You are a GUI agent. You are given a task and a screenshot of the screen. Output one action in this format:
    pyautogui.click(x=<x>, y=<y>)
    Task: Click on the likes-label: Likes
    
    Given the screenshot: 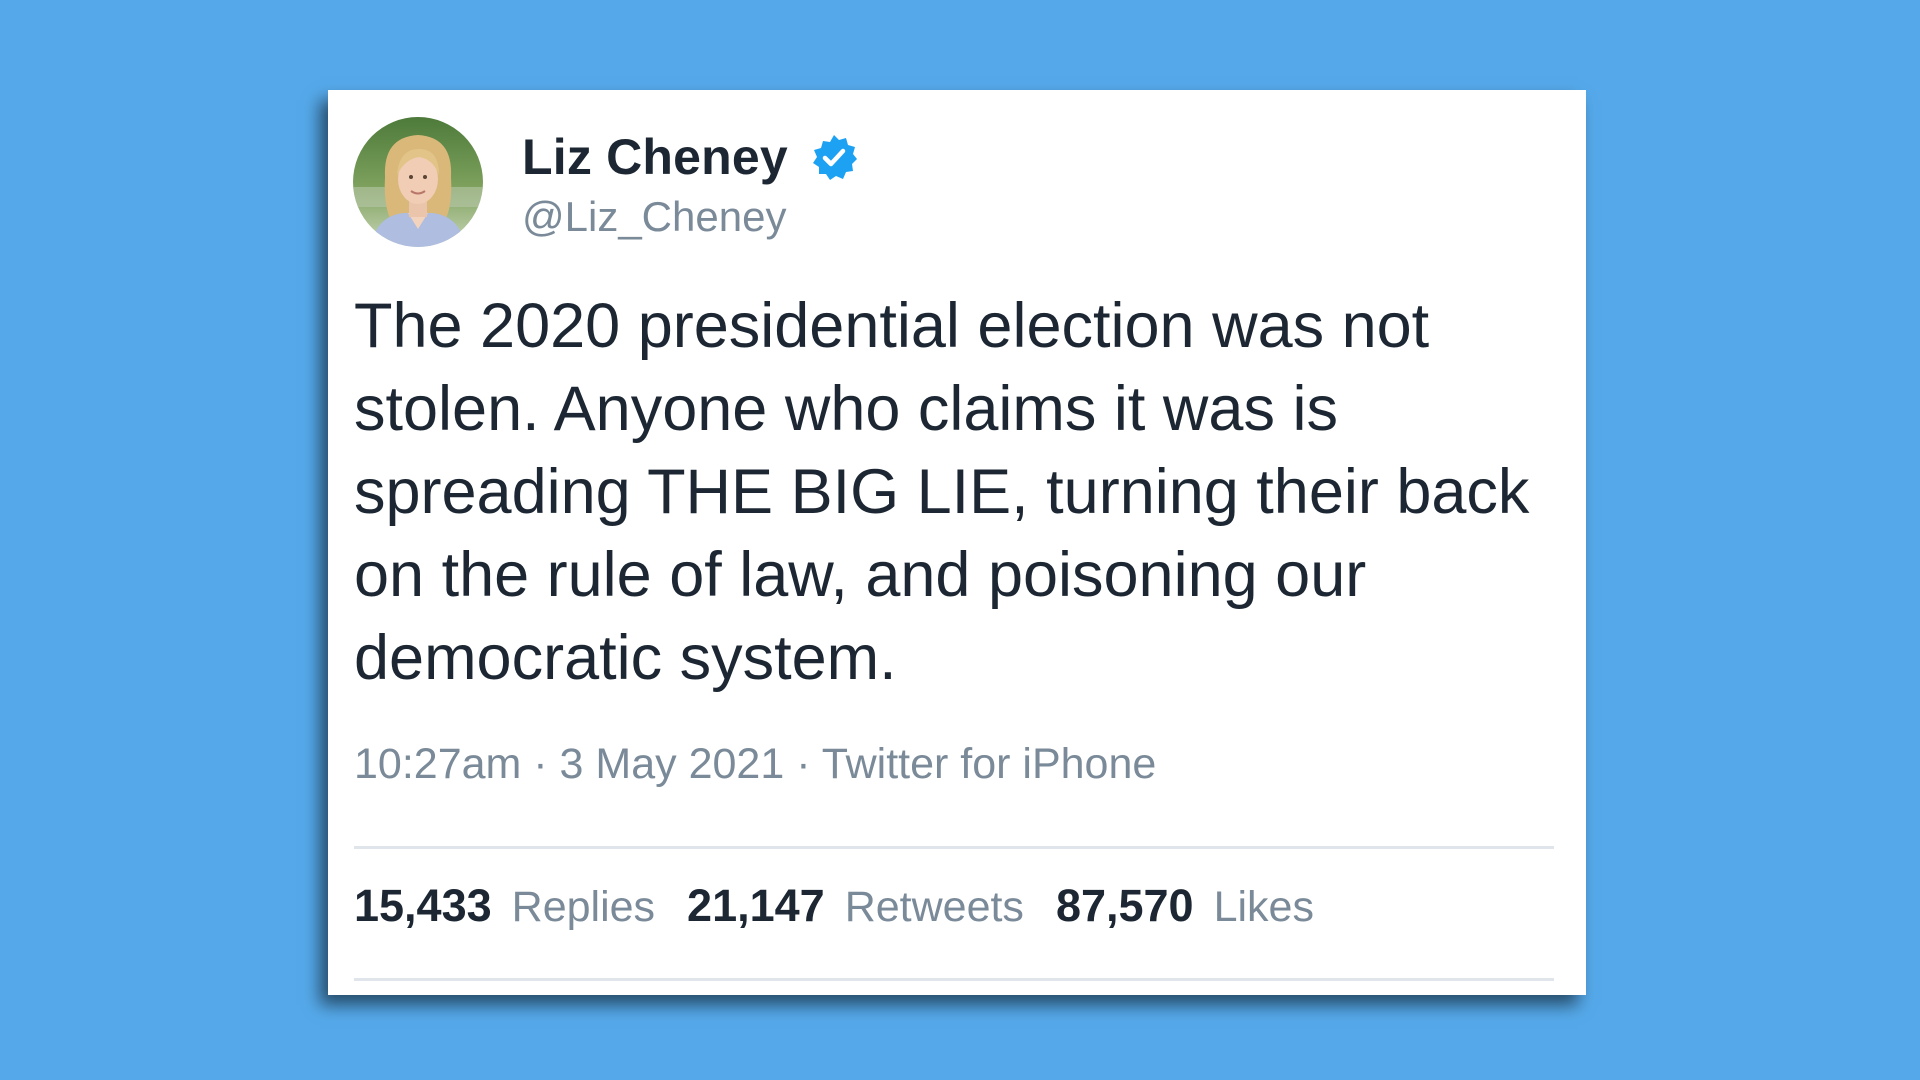 What is the action you would take?
    pyautogui.click(x=1263, y=907)
    